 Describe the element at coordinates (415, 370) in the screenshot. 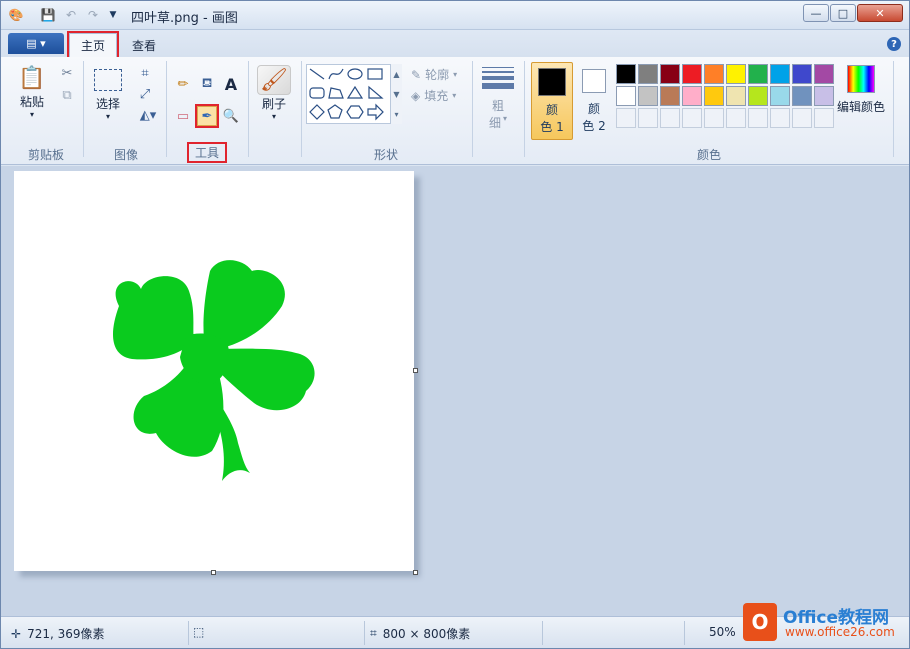

I see `resize-handle-right` at that location.